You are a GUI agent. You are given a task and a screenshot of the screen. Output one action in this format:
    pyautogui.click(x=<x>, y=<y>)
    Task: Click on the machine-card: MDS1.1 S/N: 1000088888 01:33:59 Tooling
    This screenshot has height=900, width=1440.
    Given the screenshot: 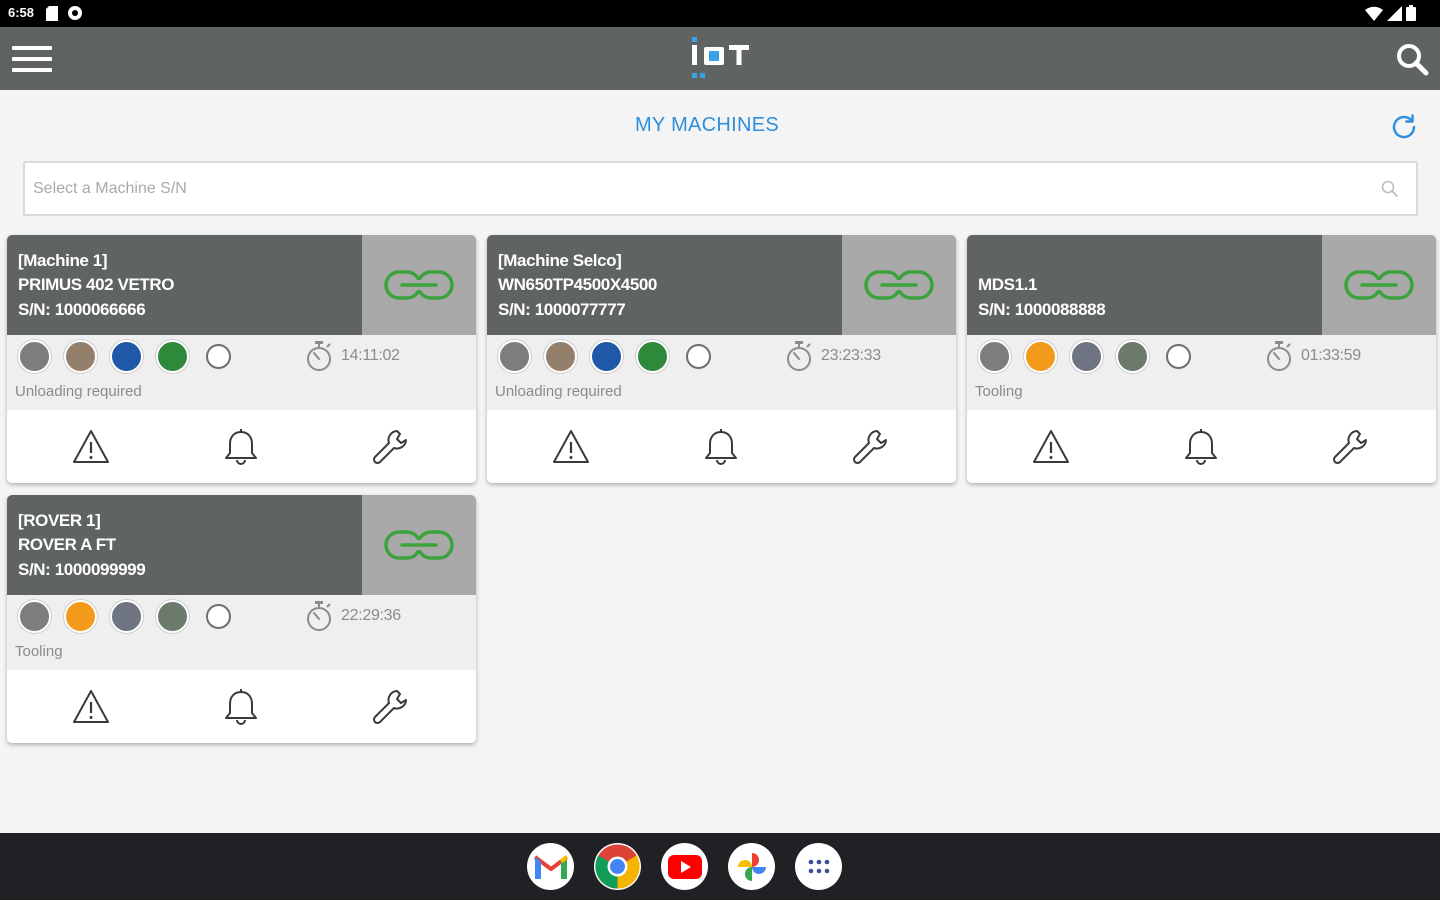 What is the action you would take?
    pyautogui.click(x=1201, y=359)
    